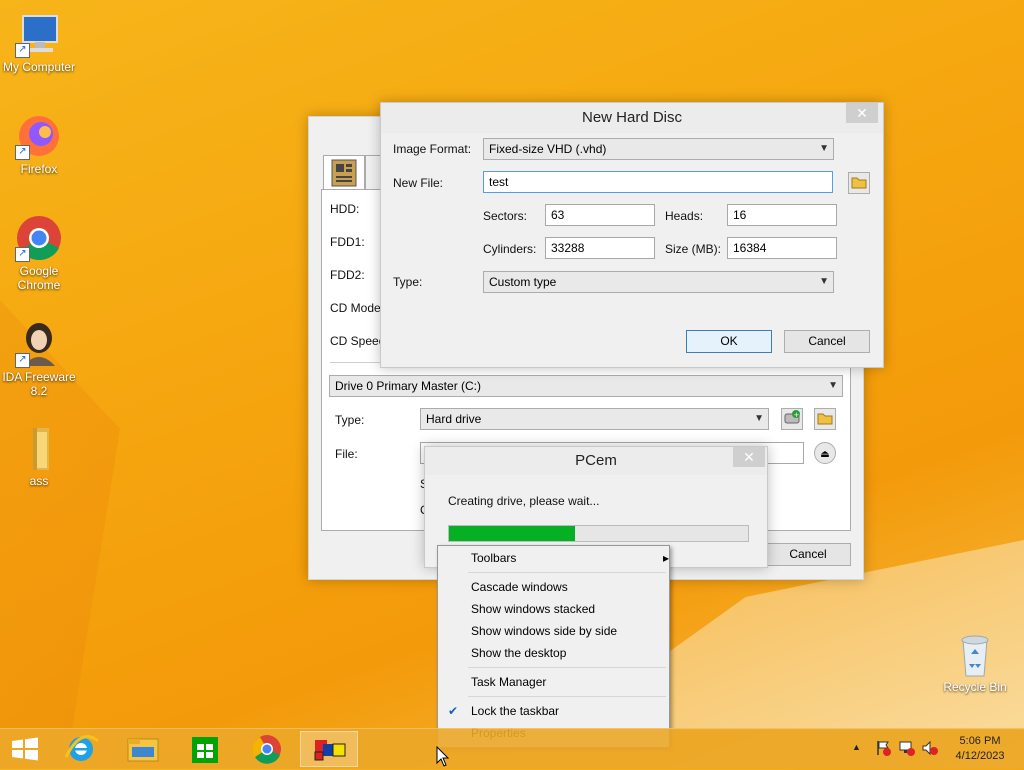 This screenshot has height=770, width=1024. I want to click on menu-item-toolbars: Toolbars ▸, so click(570, 558).